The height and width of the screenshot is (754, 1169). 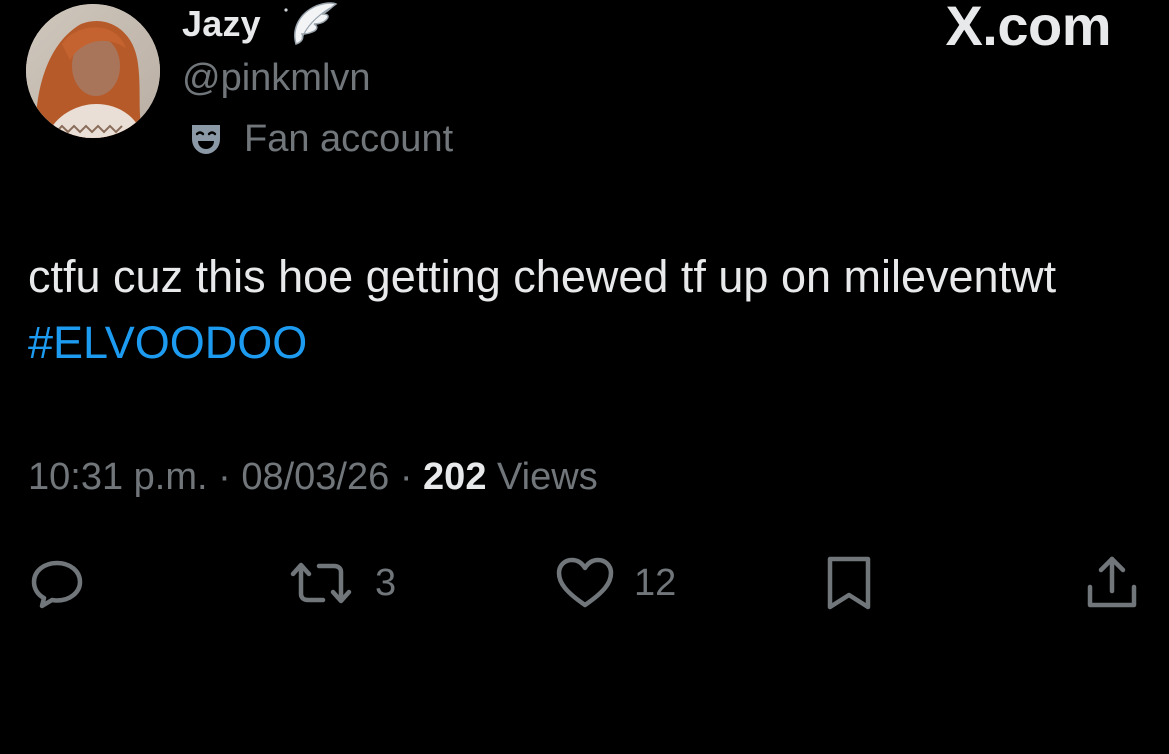 I want to click on account-label: Fan account, so click(x=320, y=139).